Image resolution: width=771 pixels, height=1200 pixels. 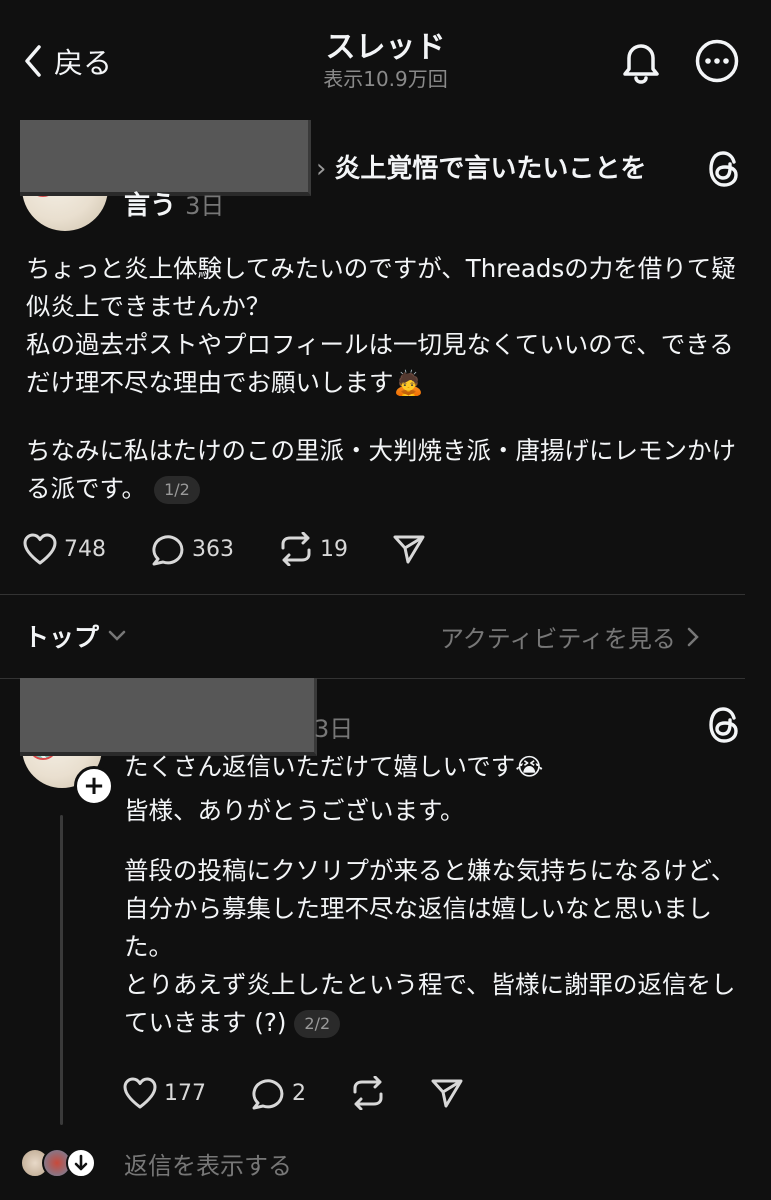 I want to click on bell-icon, so click(x=641, y=64).